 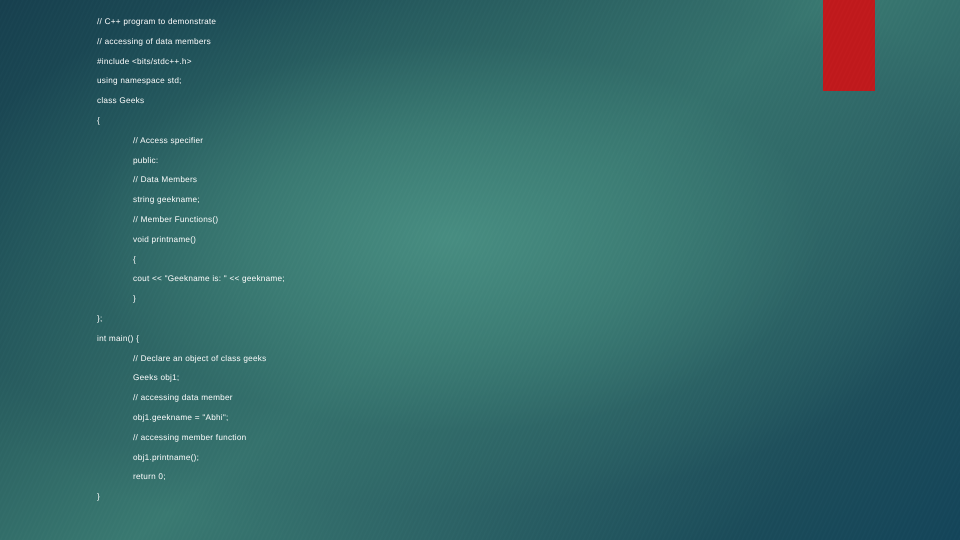 I want to click on code-line: // accessing data member, so click(x=183, y=398).